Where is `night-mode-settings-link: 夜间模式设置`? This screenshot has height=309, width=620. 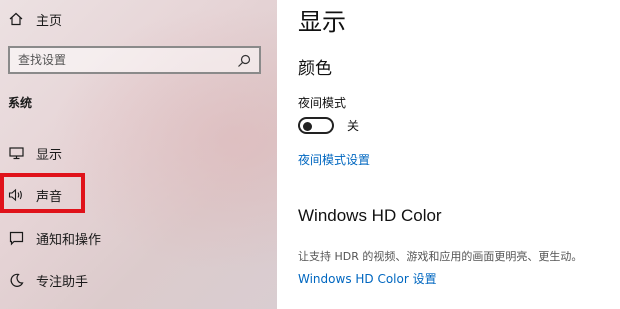 night-mode-settings-link: 夜间模式设置 is located at coordinates (334, 159).